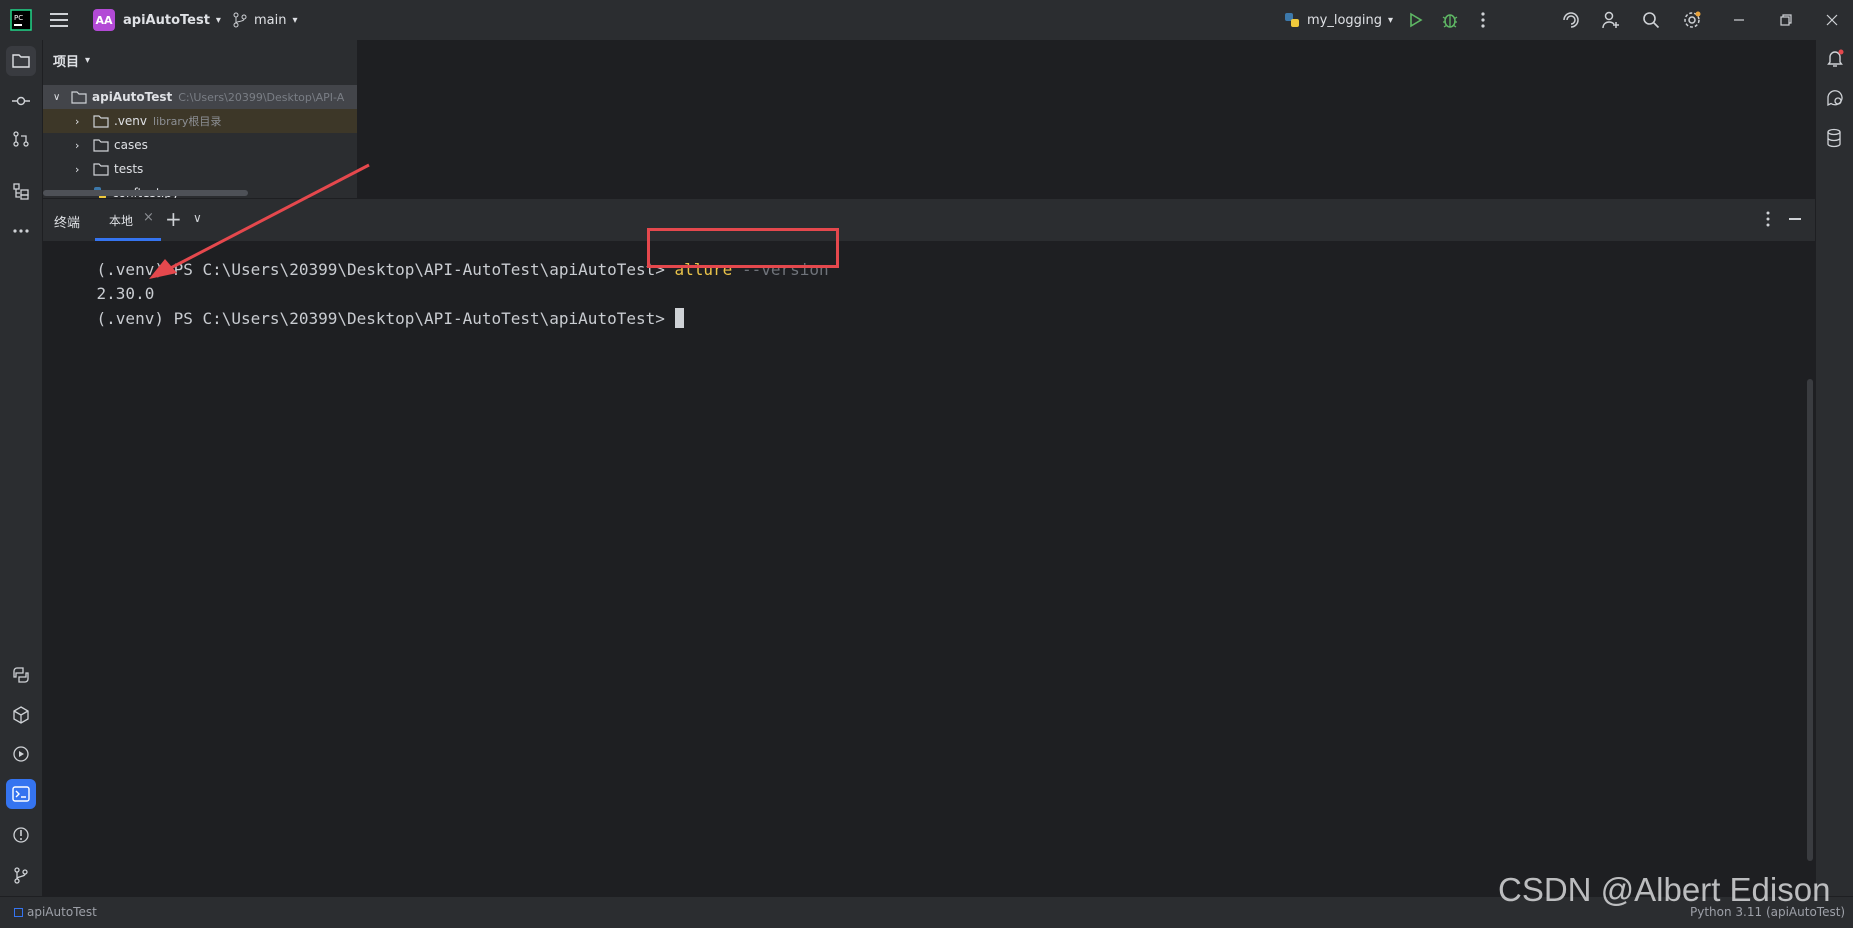 The width and height of the screenshot is (1853, 928). I want to click on project-panel-header: 项目 ▾, so click(71, 60).